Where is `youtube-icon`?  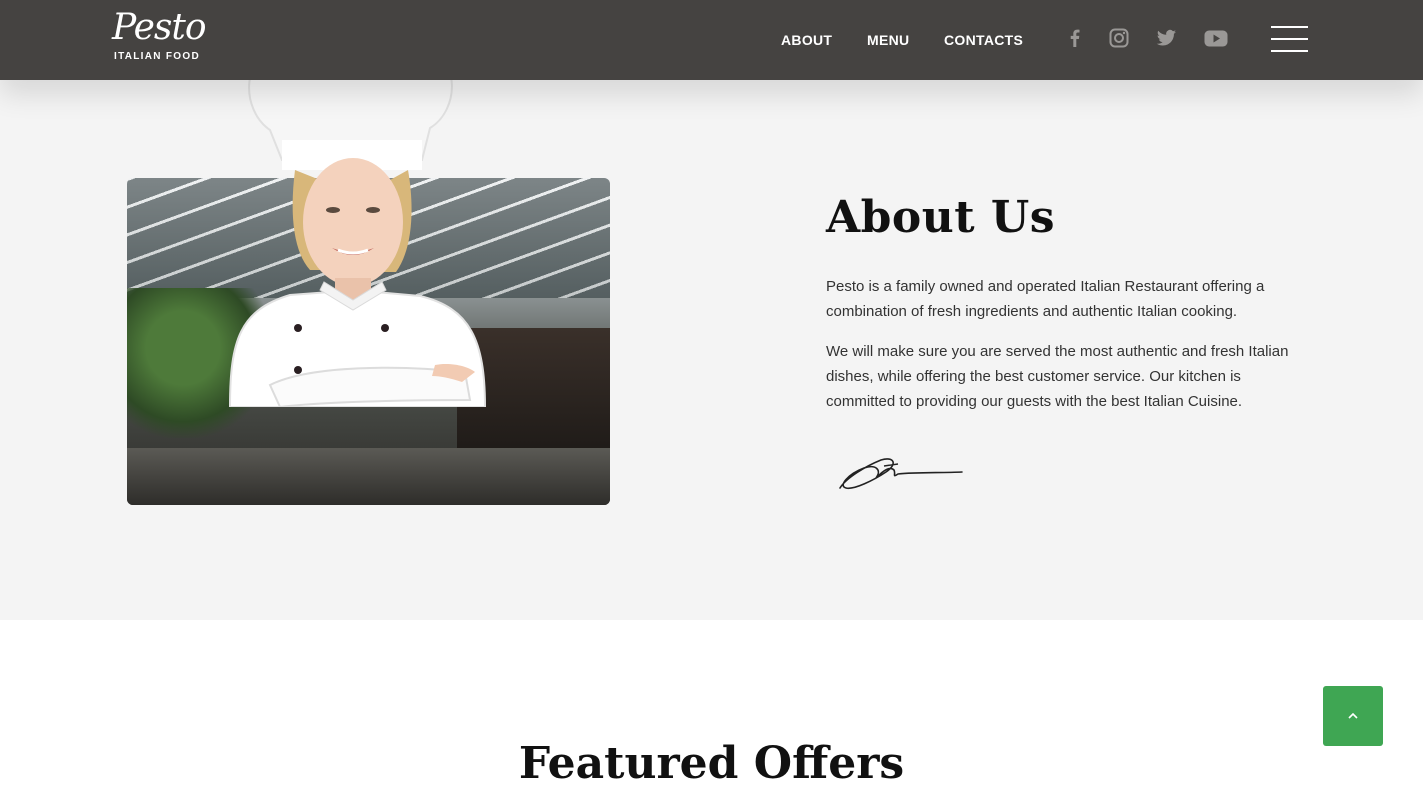 youtube-icon is located at coordinates (1216, 38).